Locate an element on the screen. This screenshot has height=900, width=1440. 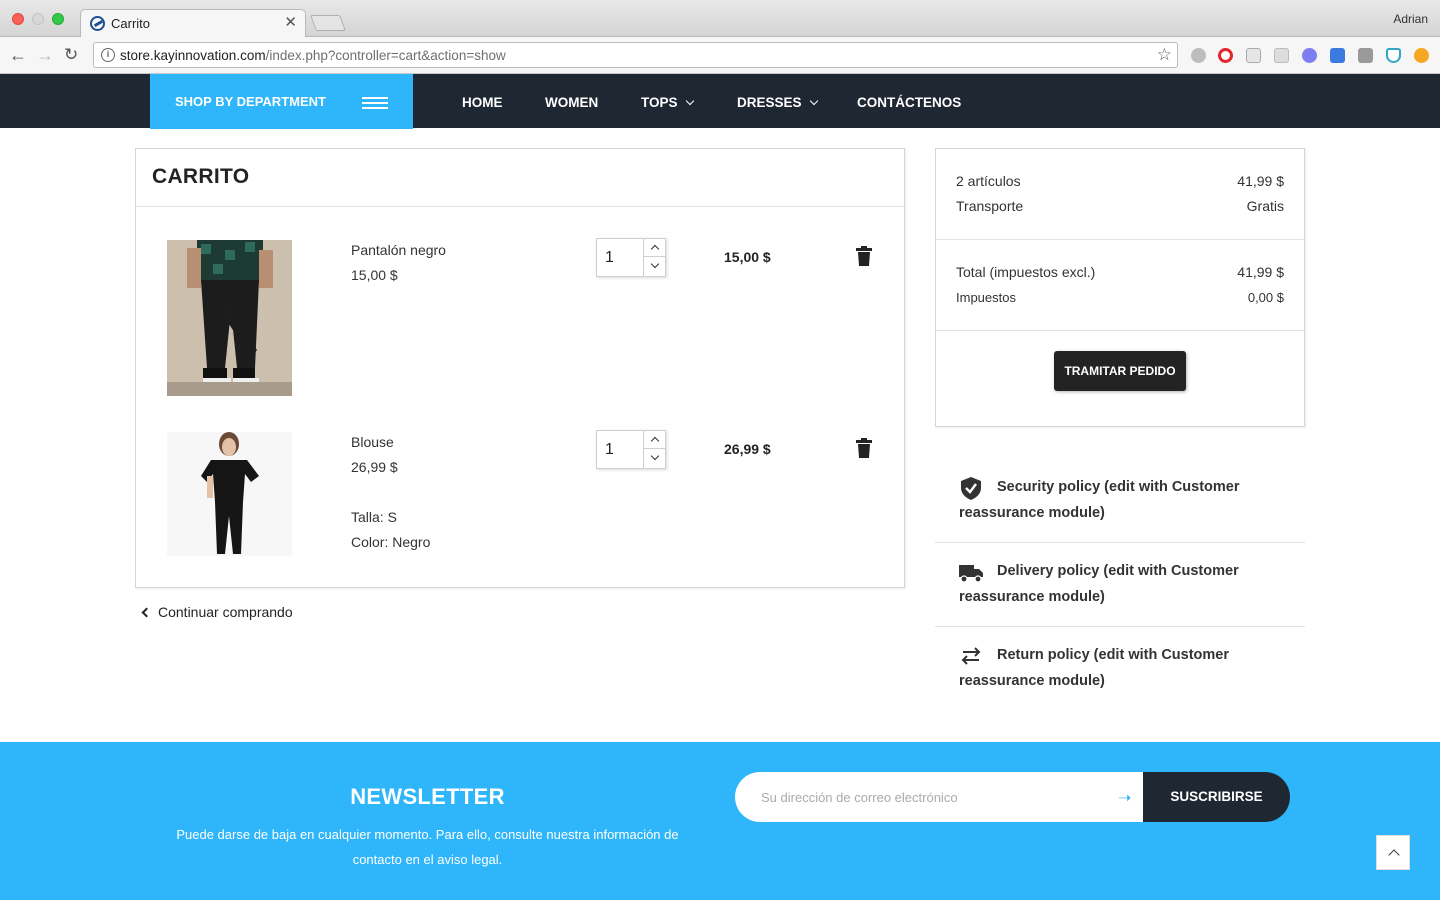
nav-dresses: DRESSES is located at coordinates (777, 102).